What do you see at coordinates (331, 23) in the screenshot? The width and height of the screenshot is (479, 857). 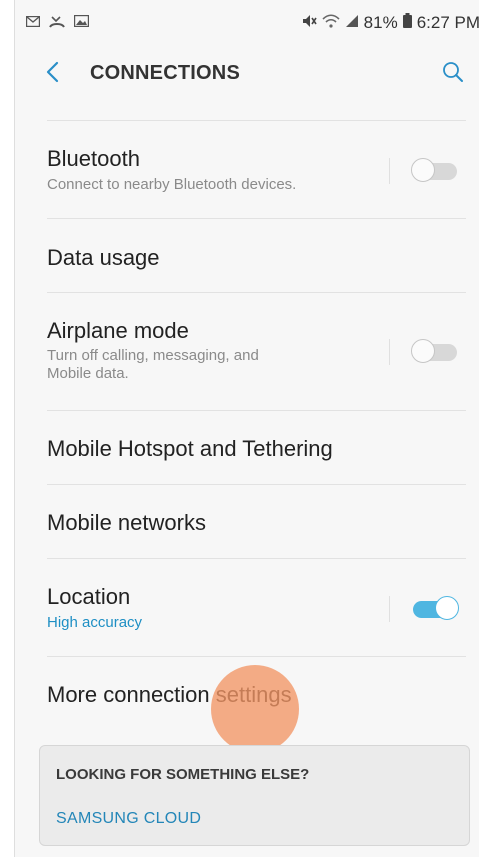 I see `wifi-icon` at bounding box center [331, 23].